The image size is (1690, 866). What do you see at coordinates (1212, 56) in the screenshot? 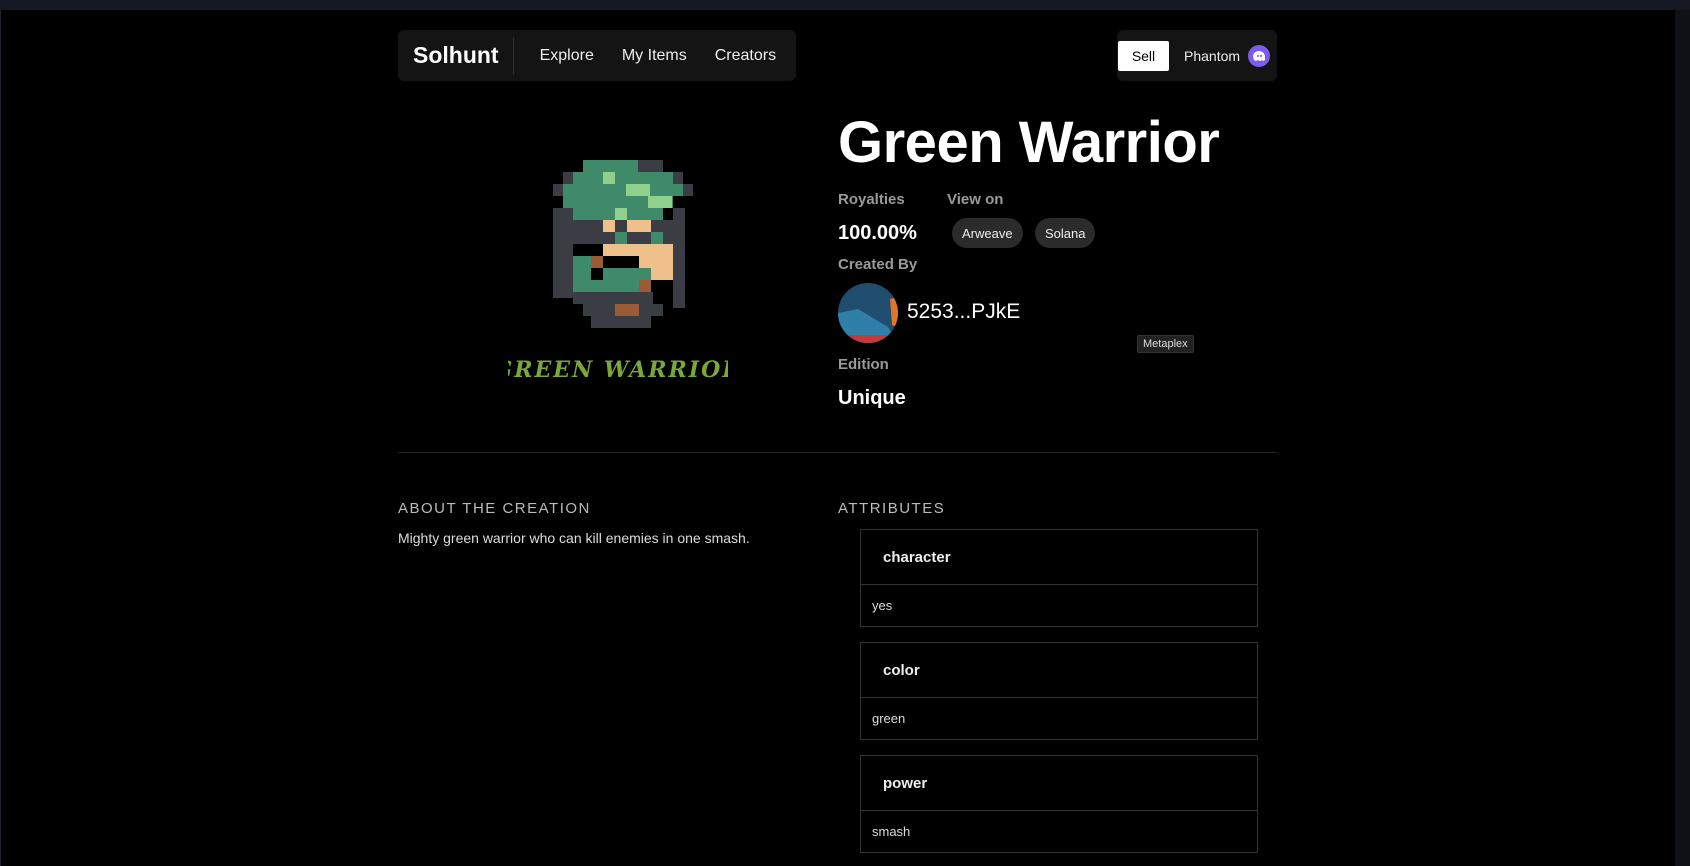
I see `wallet-label: Phantom` at bounding box center [1212, 56].